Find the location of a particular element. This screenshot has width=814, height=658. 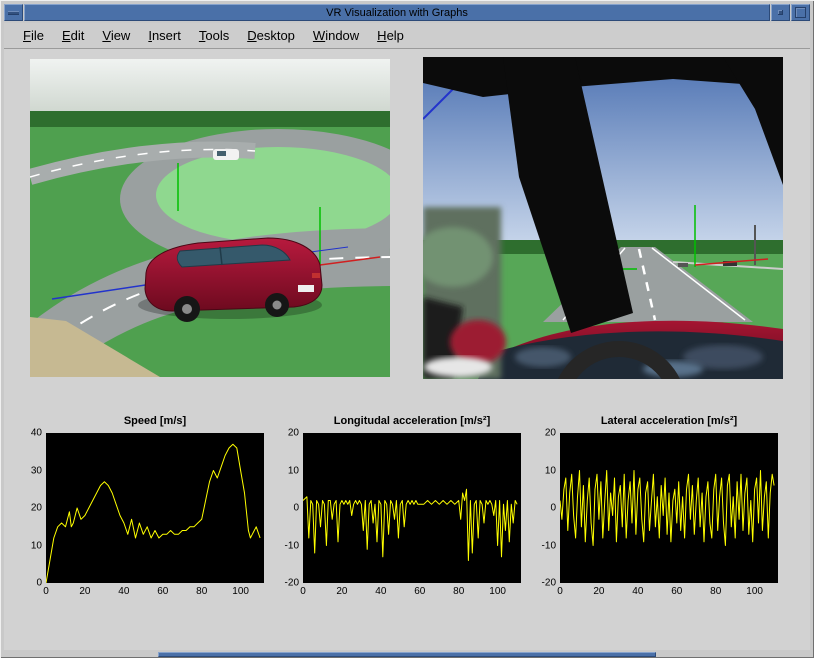

menu-item-desktop: Desktop is located at coordinates (271, 35).